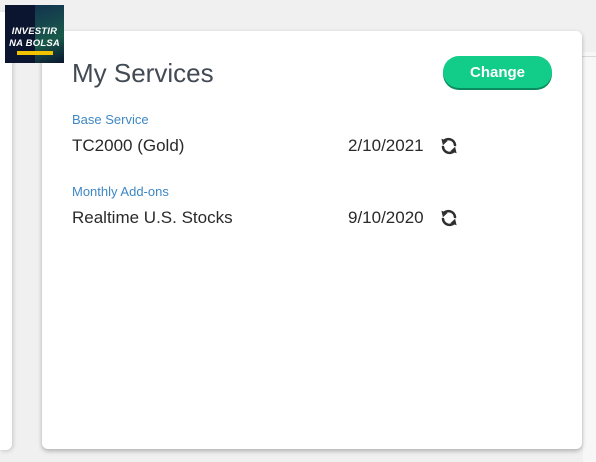 The height and width of the screenshot is (462, 596). I want to click on logo-line-1: INVESTIR, so click(34, 31).